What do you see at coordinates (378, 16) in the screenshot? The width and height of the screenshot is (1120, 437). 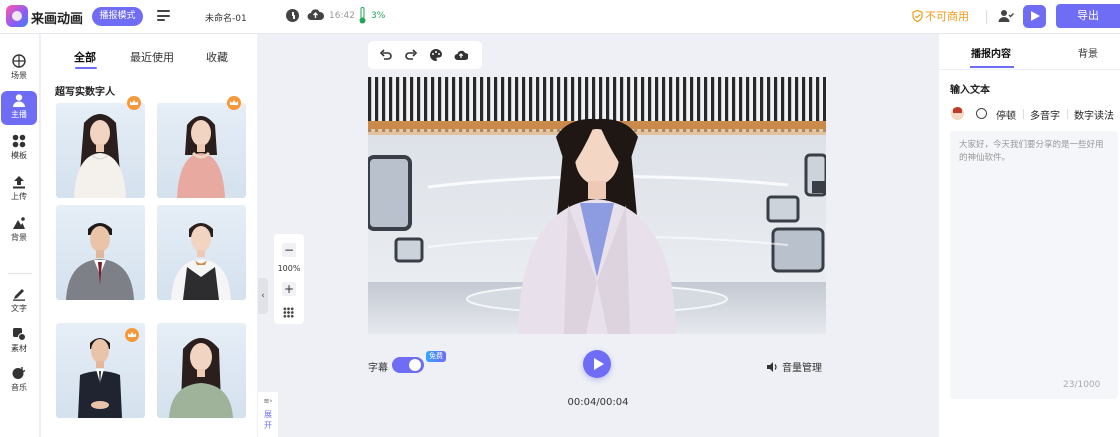 I see `storage-percent: 3%` at bounding box center [378, 16].